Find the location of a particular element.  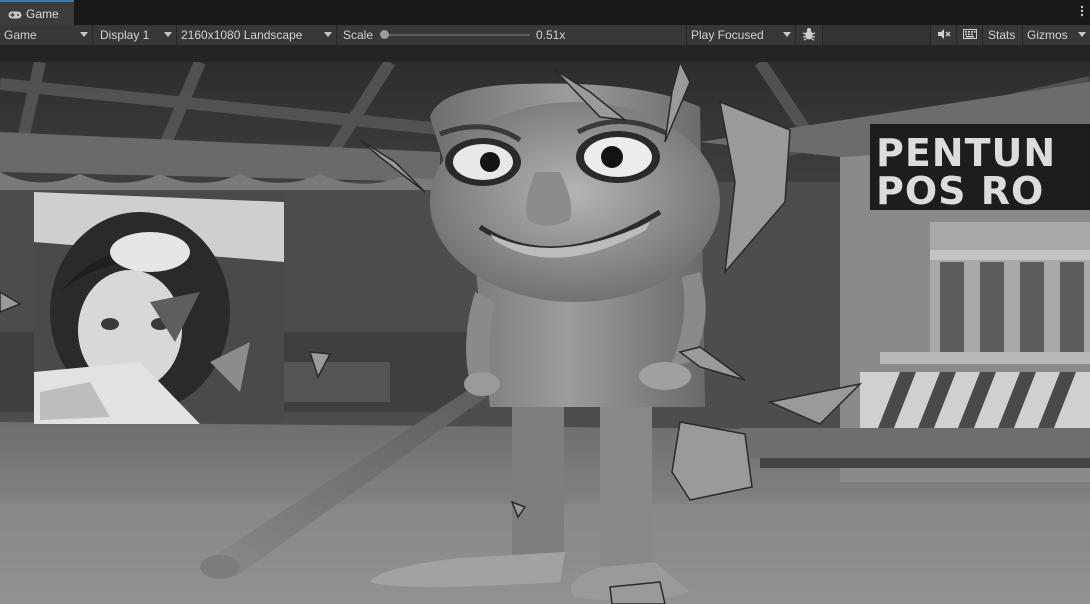

mute-audio-button is located at coordinates (944, 35).